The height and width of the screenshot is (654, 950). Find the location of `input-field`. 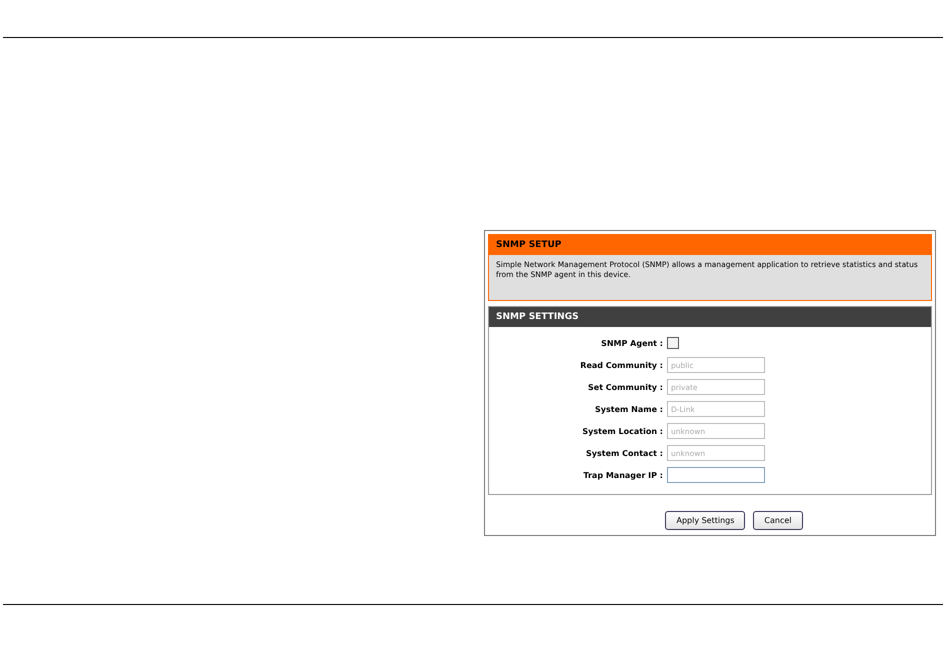

input-field is located at coordinates (716, 475).